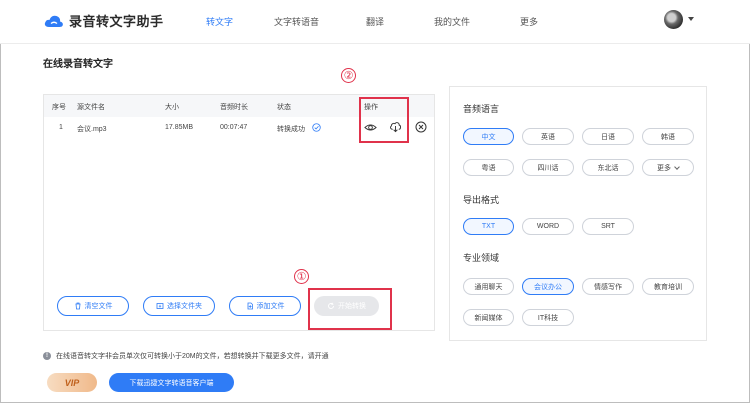  Describe the element at coordinates (421, 127) in the screenshot. I see `close-circle-icon` at that location.